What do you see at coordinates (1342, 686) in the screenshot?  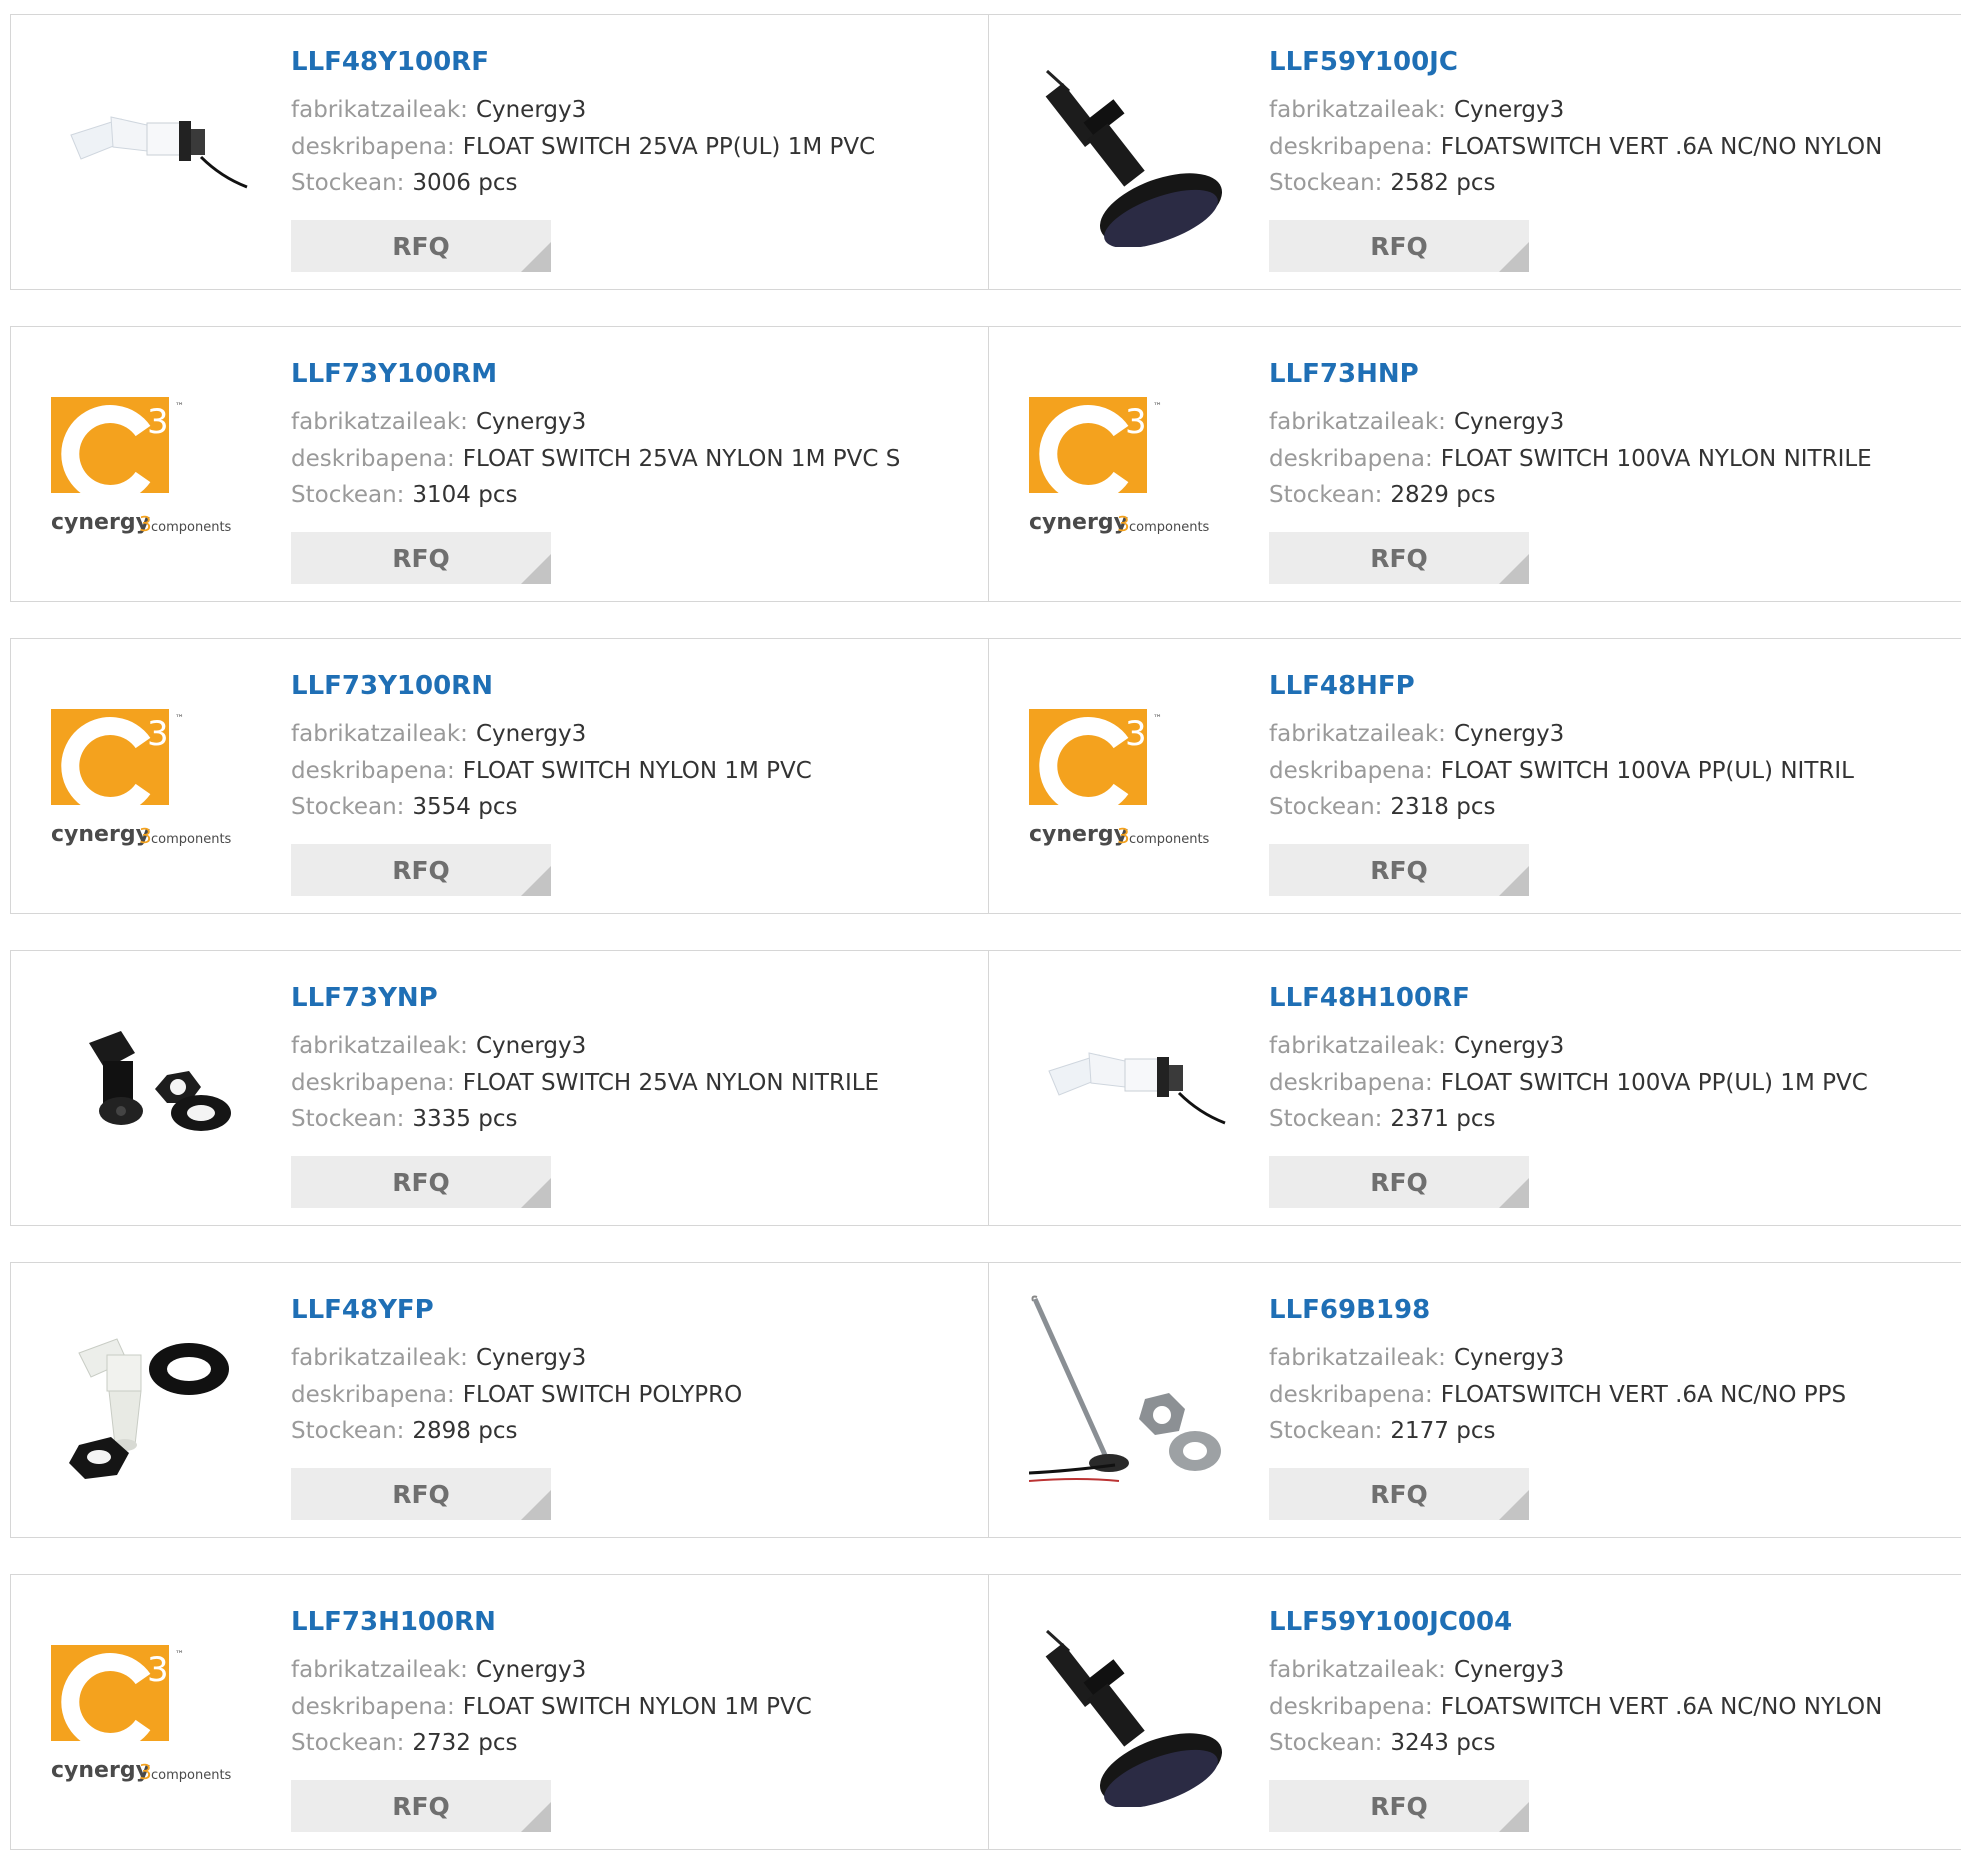 I see `product-title-link: LLF48HFP` at bounding box center [1342, 686].